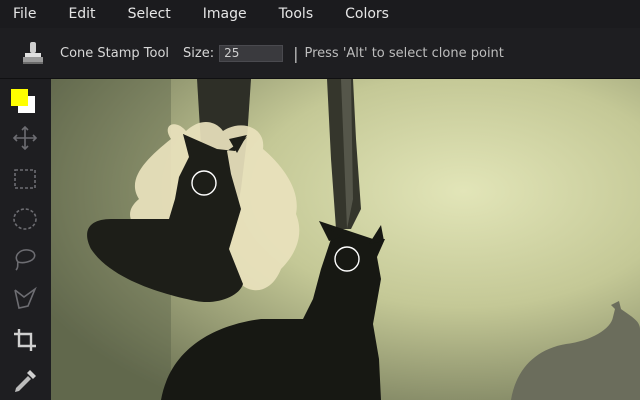  Describe the element at coordinates (74, 14) in the screenshot. I see `menu-edit: Edit` at that location.